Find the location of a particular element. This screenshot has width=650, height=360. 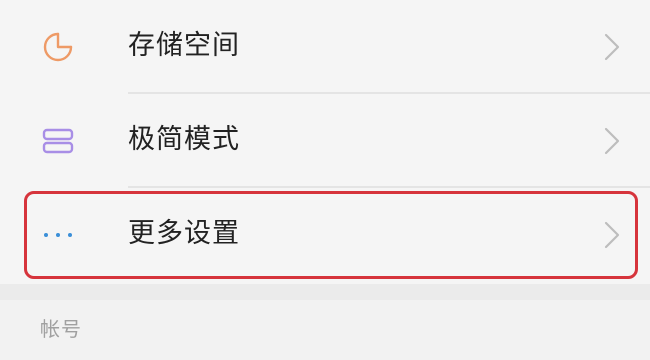

simple-mode-icon is located at coordinates (58, 141).